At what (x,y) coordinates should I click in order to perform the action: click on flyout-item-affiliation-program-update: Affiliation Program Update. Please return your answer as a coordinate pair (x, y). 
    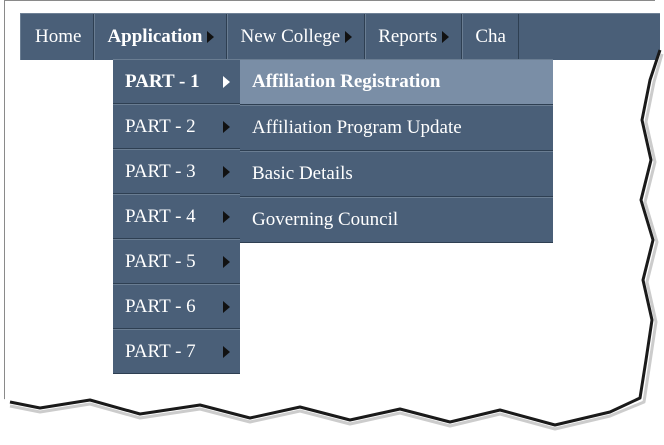
    Looking at the image, I should click on (396, 128).